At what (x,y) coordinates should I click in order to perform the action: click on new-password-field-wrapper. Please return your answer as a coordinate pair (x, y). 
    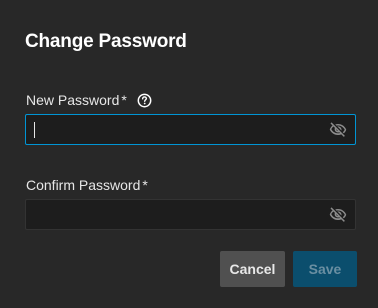
    Looking at the image, I should click on (190, 129).